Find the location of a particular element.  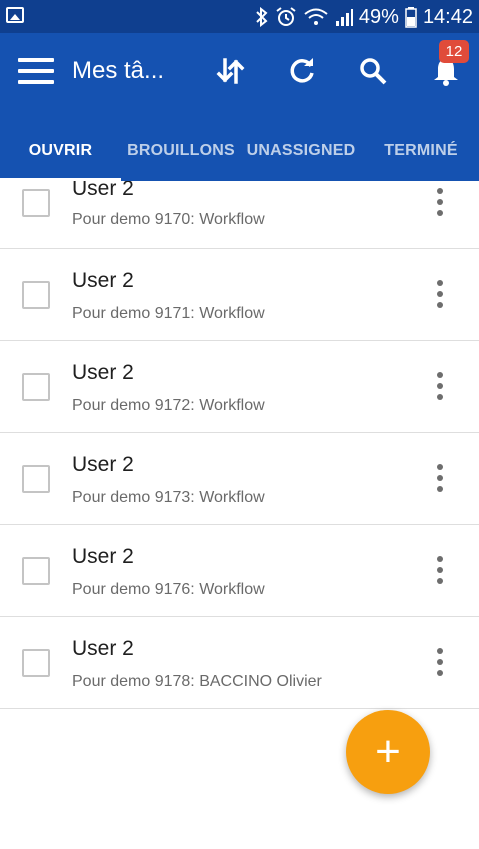

task-row: User 2 Pour demo 9170: Workflow is located at coordinates (239, 215).